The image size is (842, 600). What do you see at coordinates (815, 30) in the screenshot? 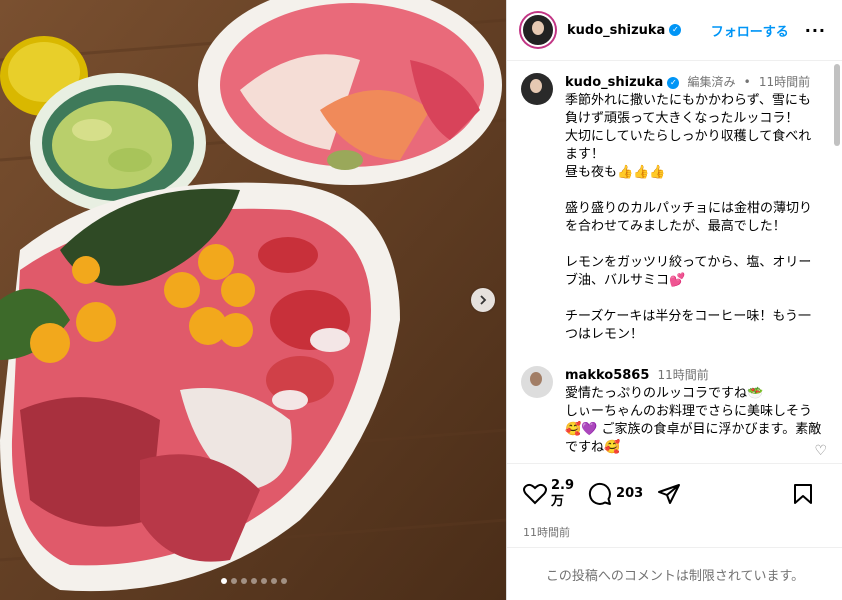
I see `more-horizontal-icon: ···` at bounding box center [815, 30].